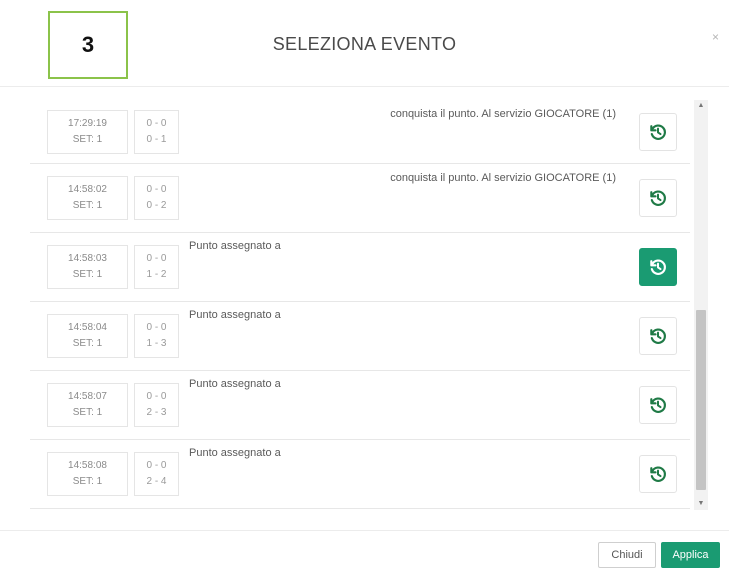 The width and height of the screenshot is (729, 569). I want to click on event-time-box: 14:58:07 SET: 1, so click(87, 405).